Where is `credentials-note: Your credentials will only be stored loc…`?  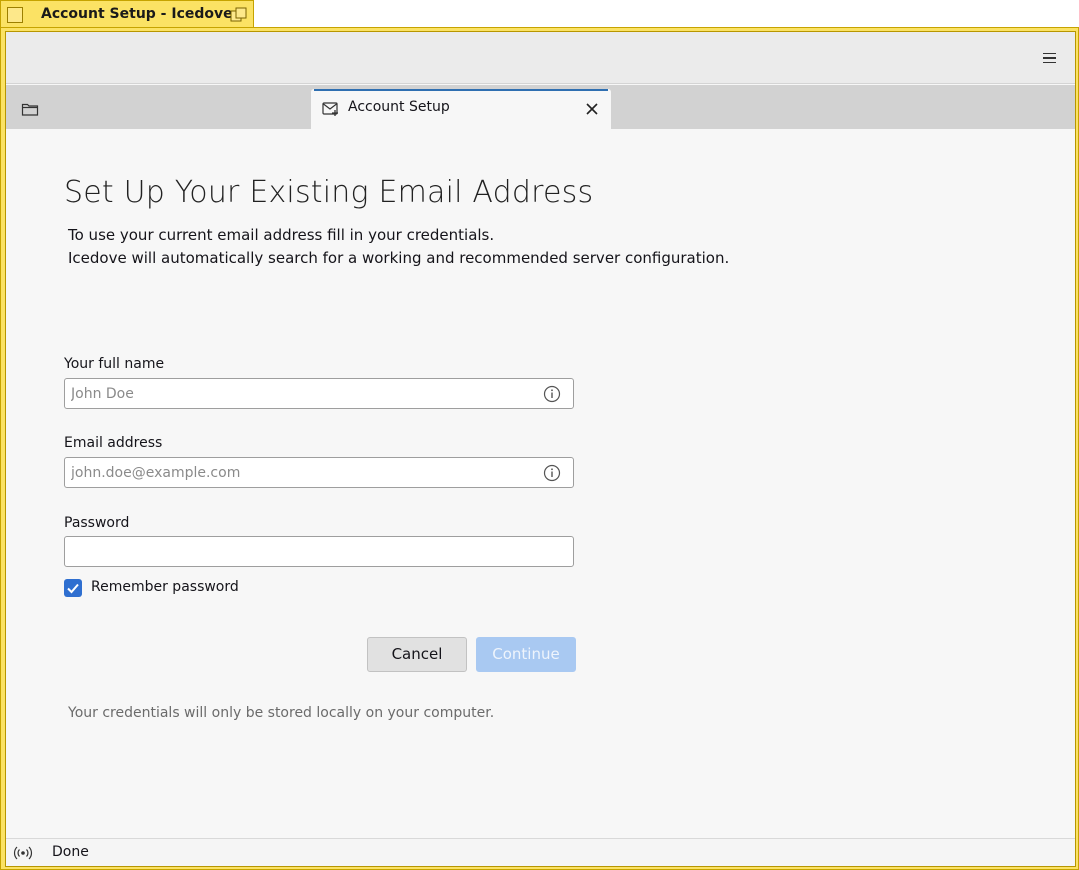
credentials-note: Your credentials will only be stored loc… is located at coordinates (281, 713).